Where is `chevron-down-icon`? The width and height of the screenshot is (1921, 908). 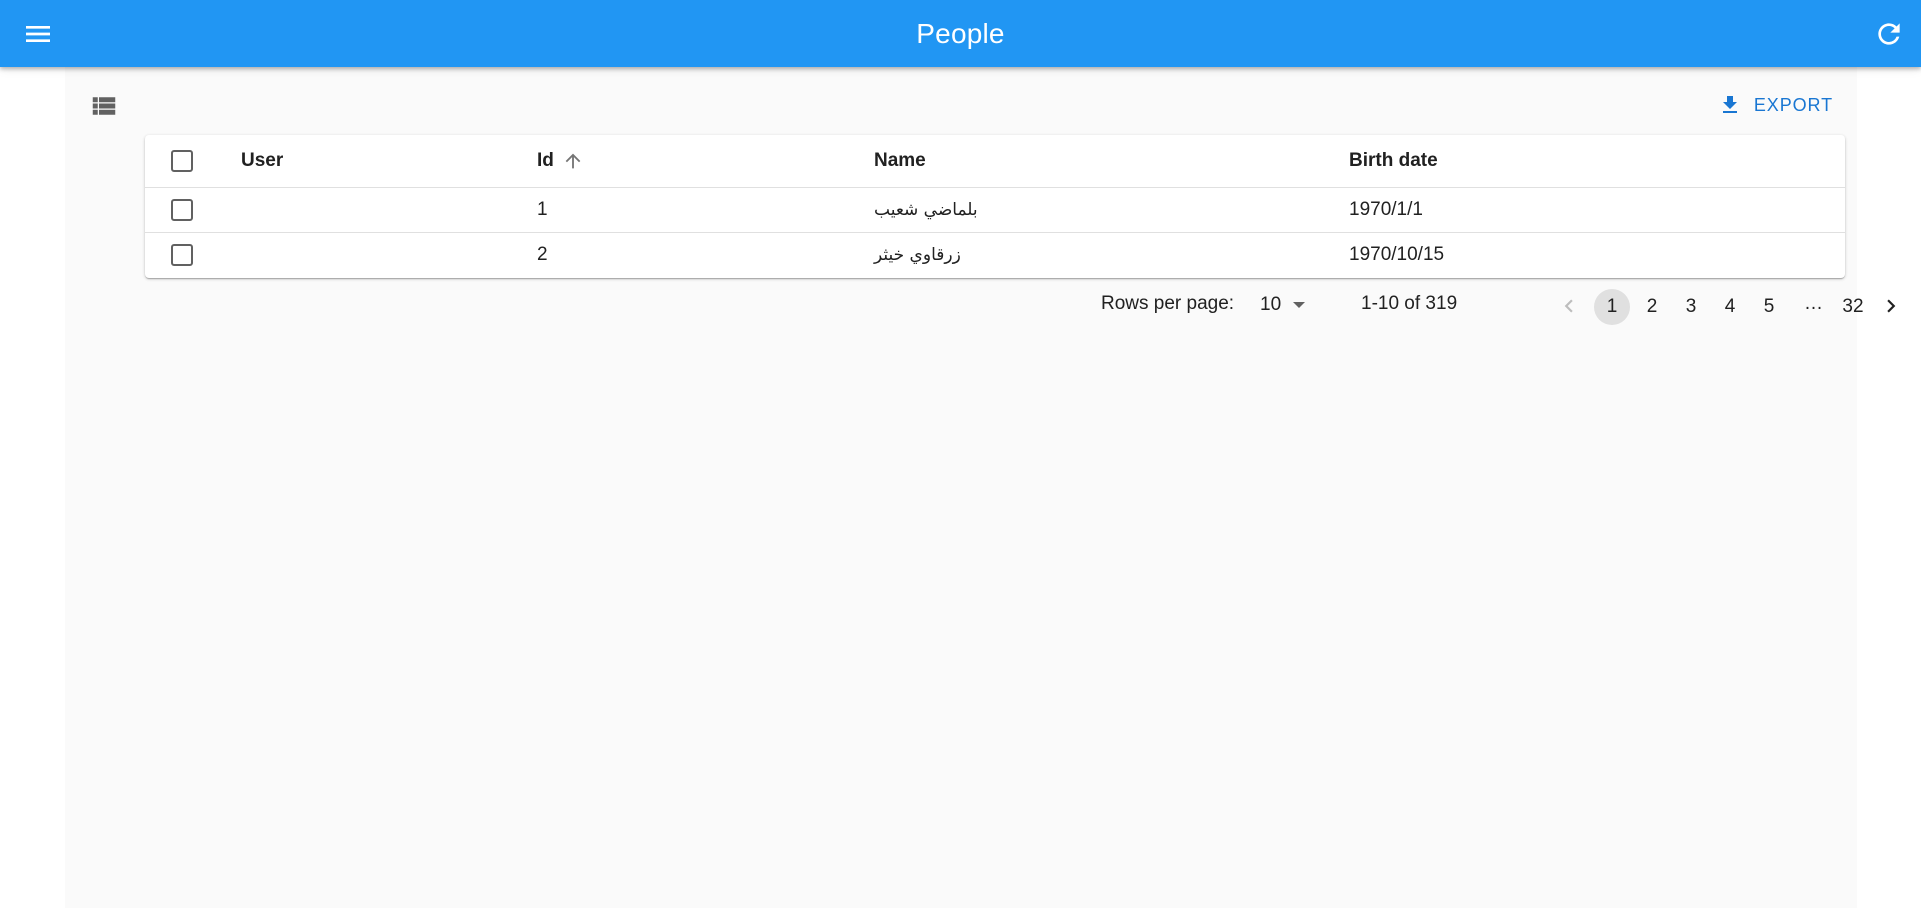
chevron-down-icon is located at coordinates (1299, 305).